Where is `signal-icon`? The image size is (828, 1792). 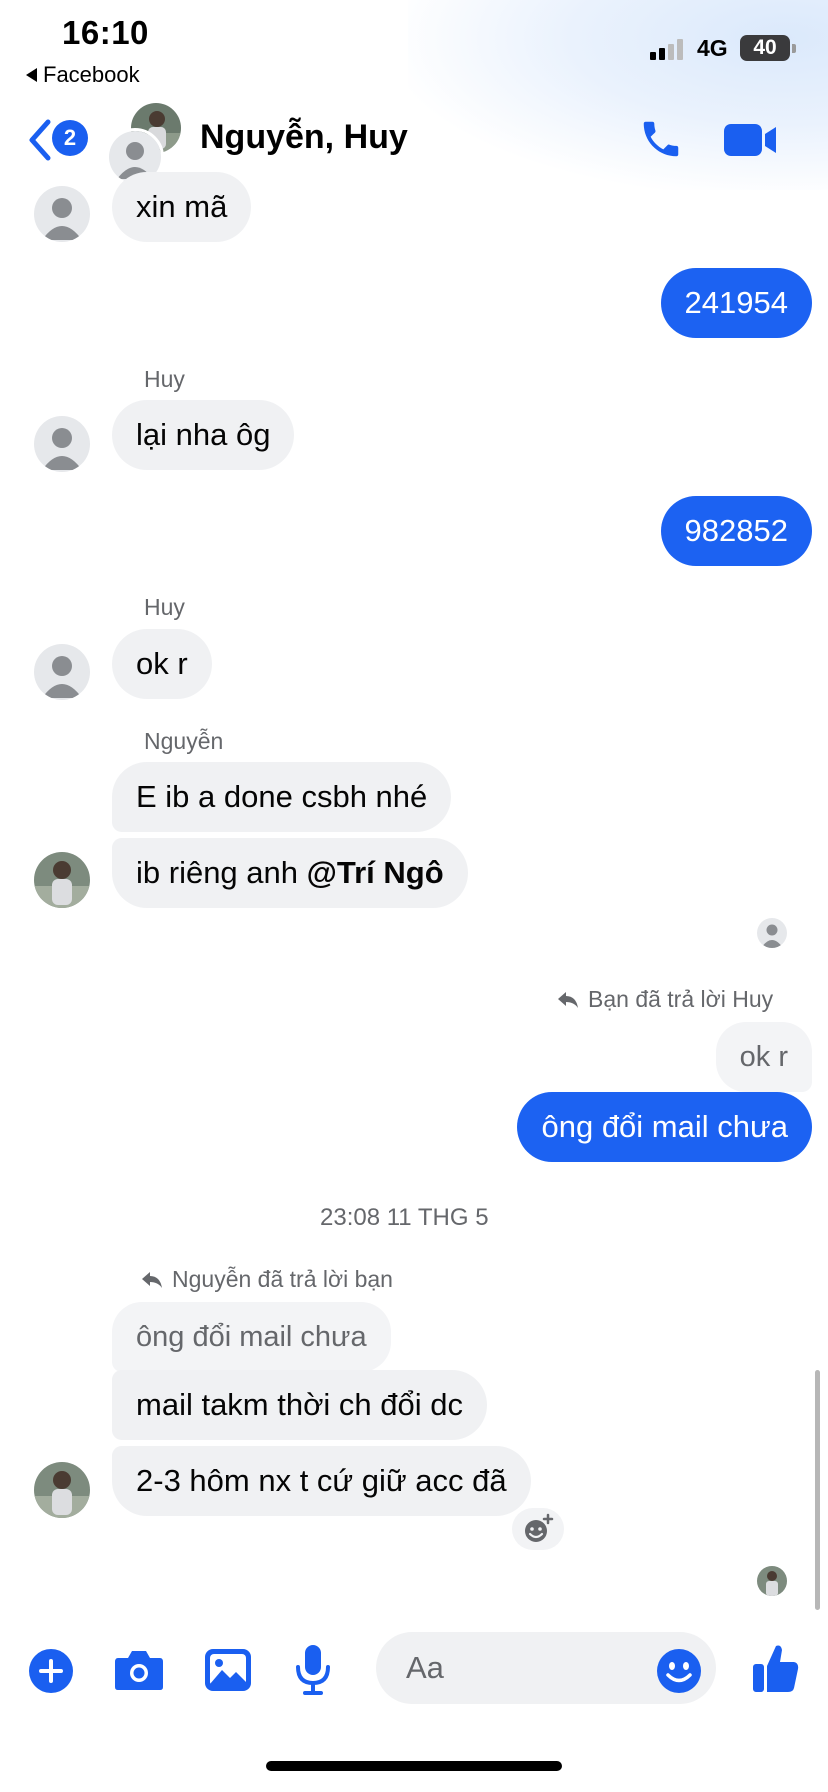 signal-icon is located at coordinates (666, 49).